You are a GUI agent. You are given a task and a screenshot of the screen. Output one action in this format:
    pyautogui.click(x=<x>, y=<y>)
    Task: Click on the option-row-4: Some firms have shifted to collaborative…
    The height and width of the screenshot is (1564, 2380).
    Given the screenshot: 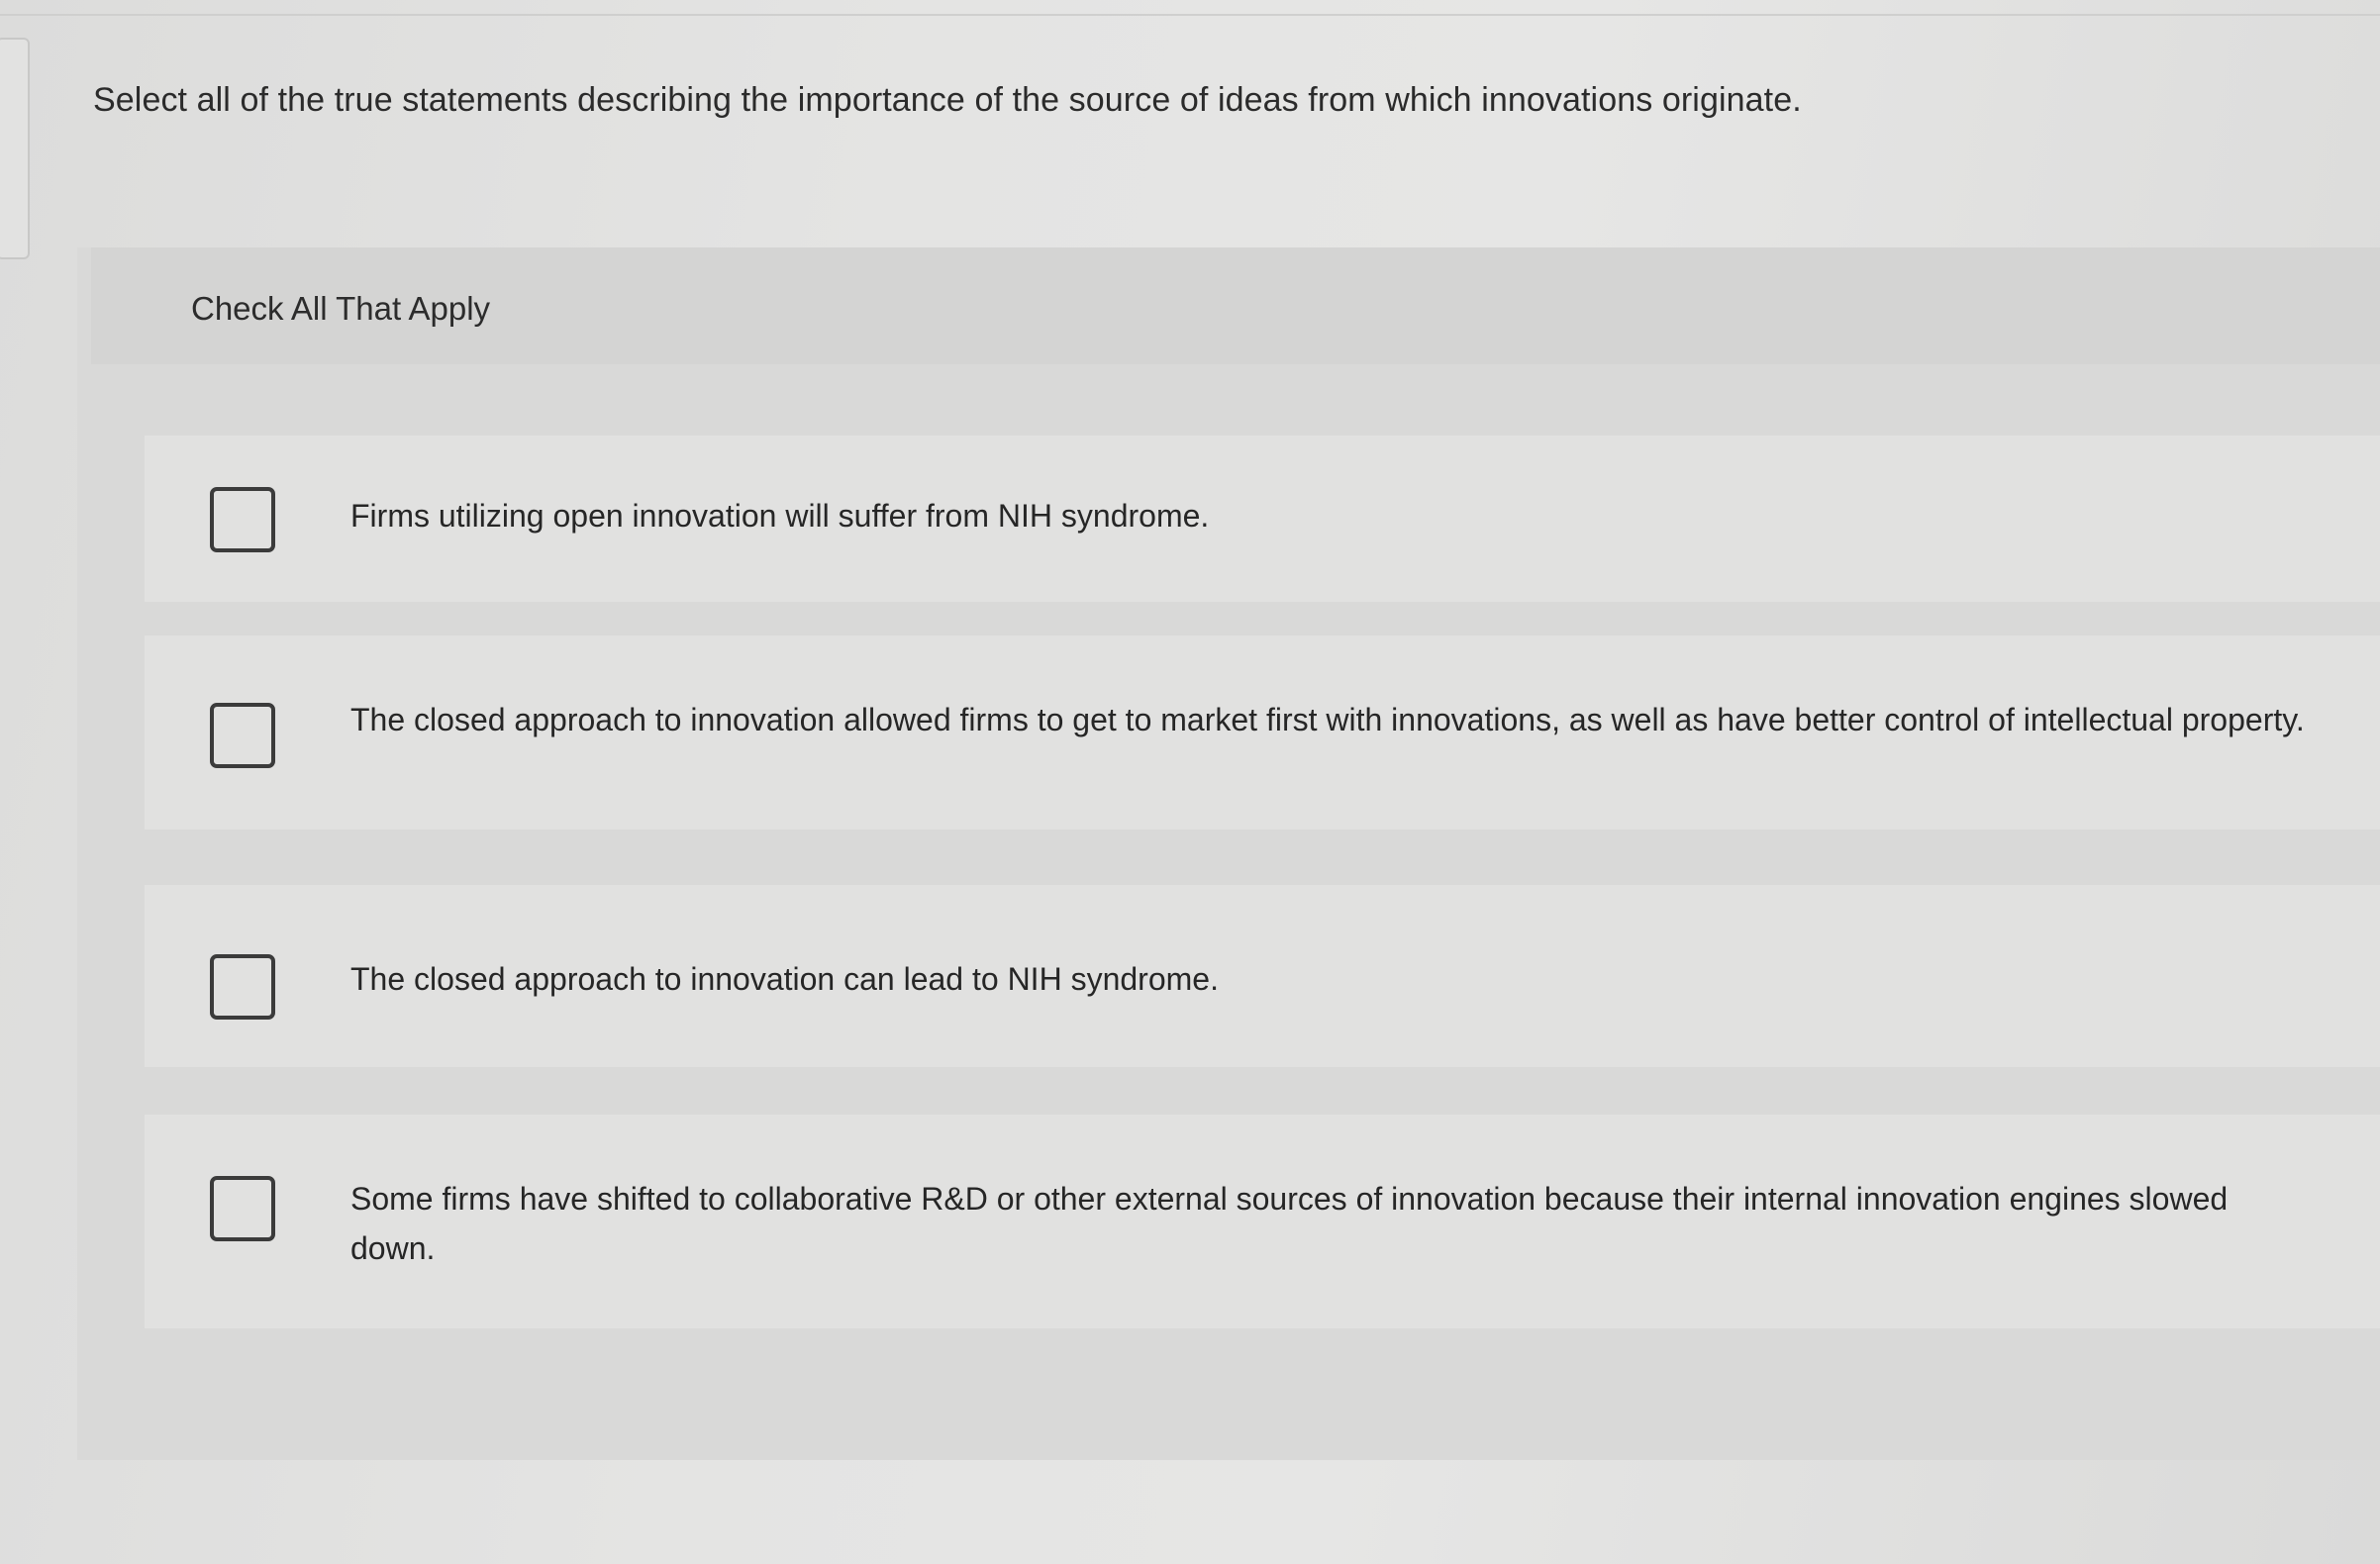 What is the action you would take?
    pyautogui.click(x=1262, y=1221)
    